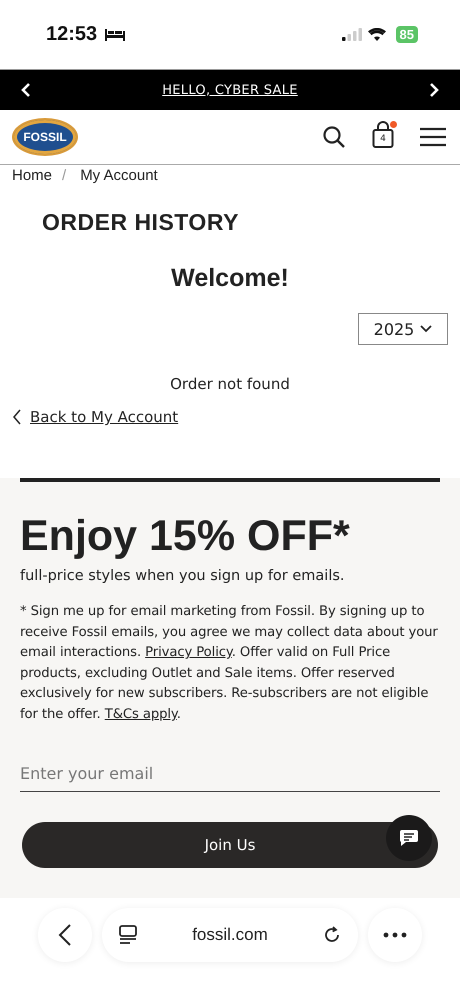 This screenshot has width=460, height=1000. I want to click on join-button: Join Us, so click(230, 845).